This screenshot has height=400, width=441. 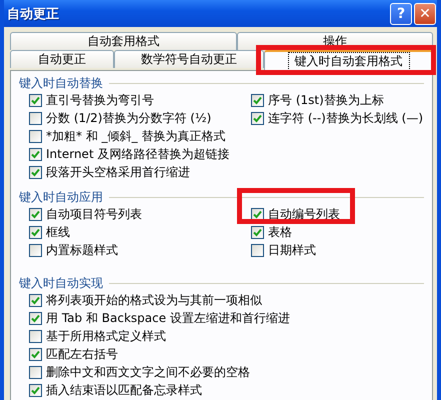 I want to click on checkbox-label: 删除中文和西文文字之间不必要的空格, so click(x=148, y=372).